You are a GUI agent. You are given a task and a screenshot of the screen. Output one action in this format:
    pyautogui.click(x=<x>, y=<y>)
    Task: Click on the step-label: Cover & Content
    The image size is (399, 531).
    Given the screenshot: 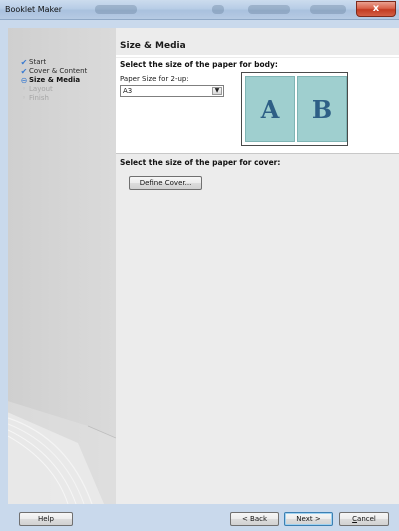 What is the action you would take?
    pyautogui.click(x=58, y=71)
    